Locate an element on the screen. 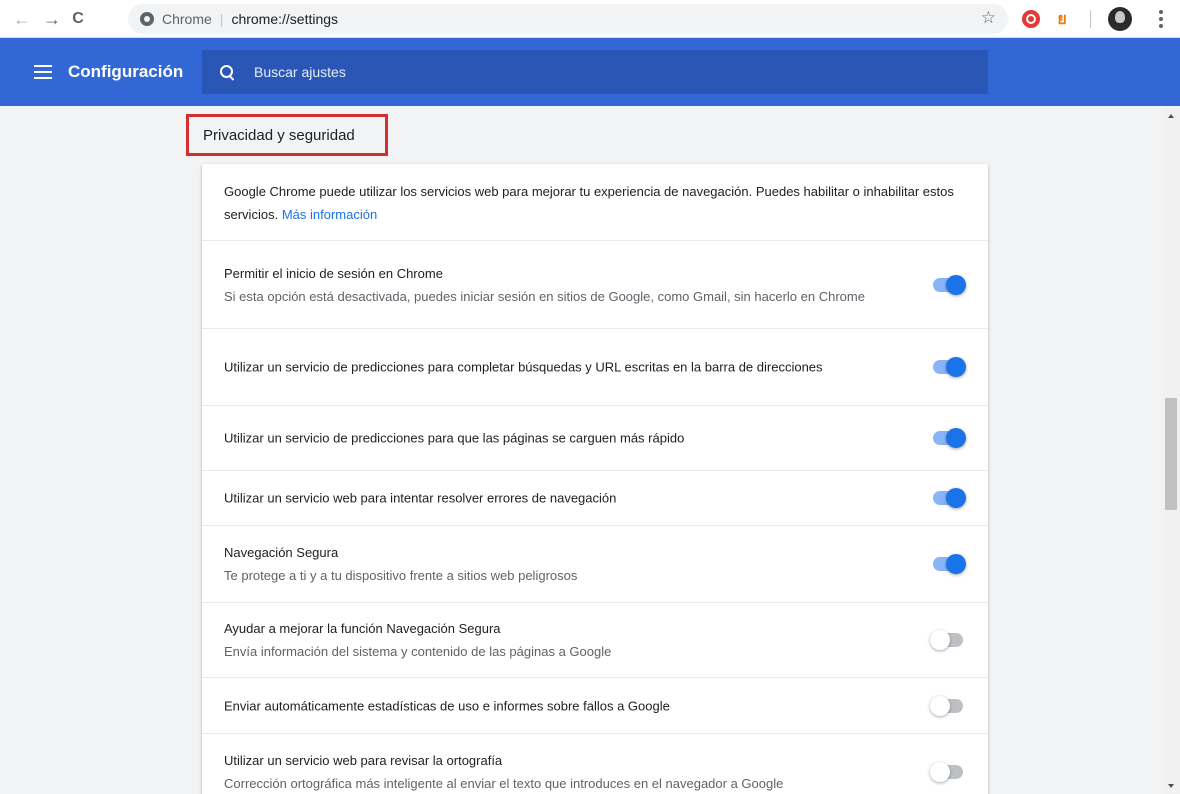 The width and height of the screenshot is (1180, 794). profile-avatar is located at coordinates (1120, 19).